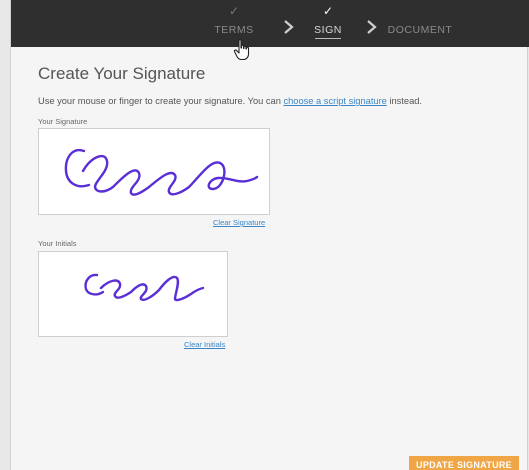  I want to click on initials-label: Your Initials, so click(57, 243).